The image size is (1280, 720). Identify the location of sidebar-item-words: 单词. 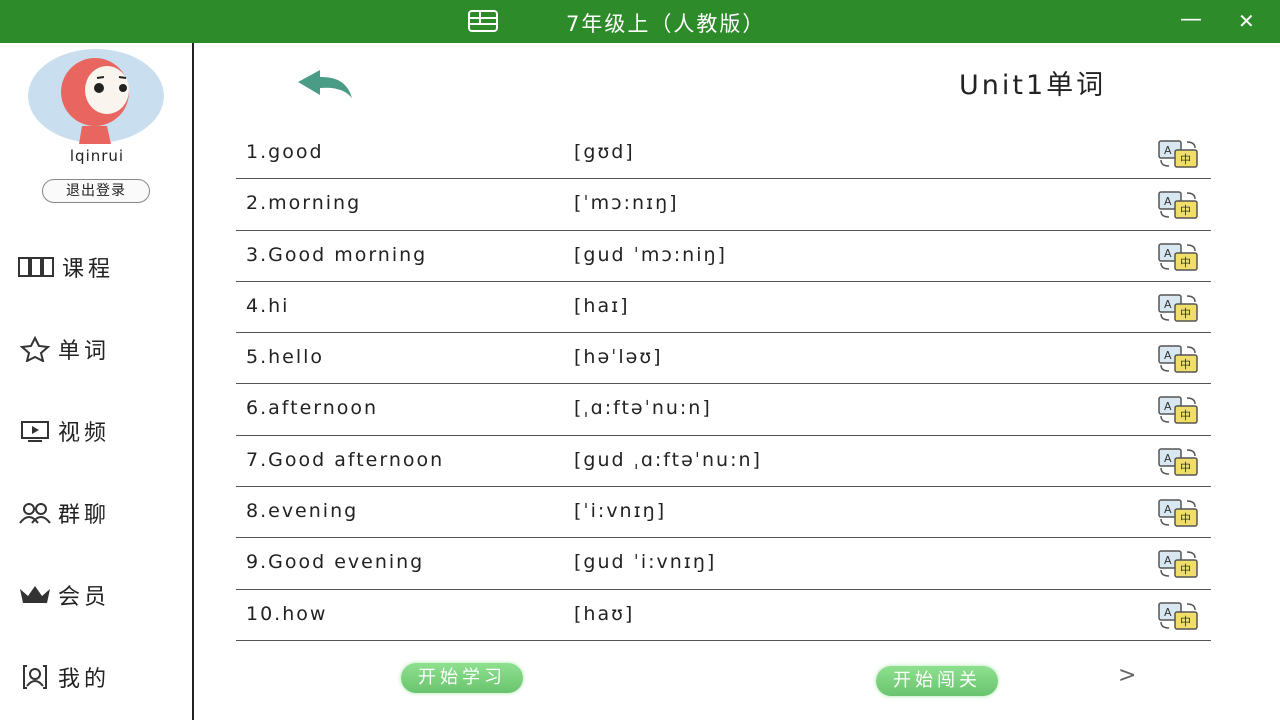
(64, 349).